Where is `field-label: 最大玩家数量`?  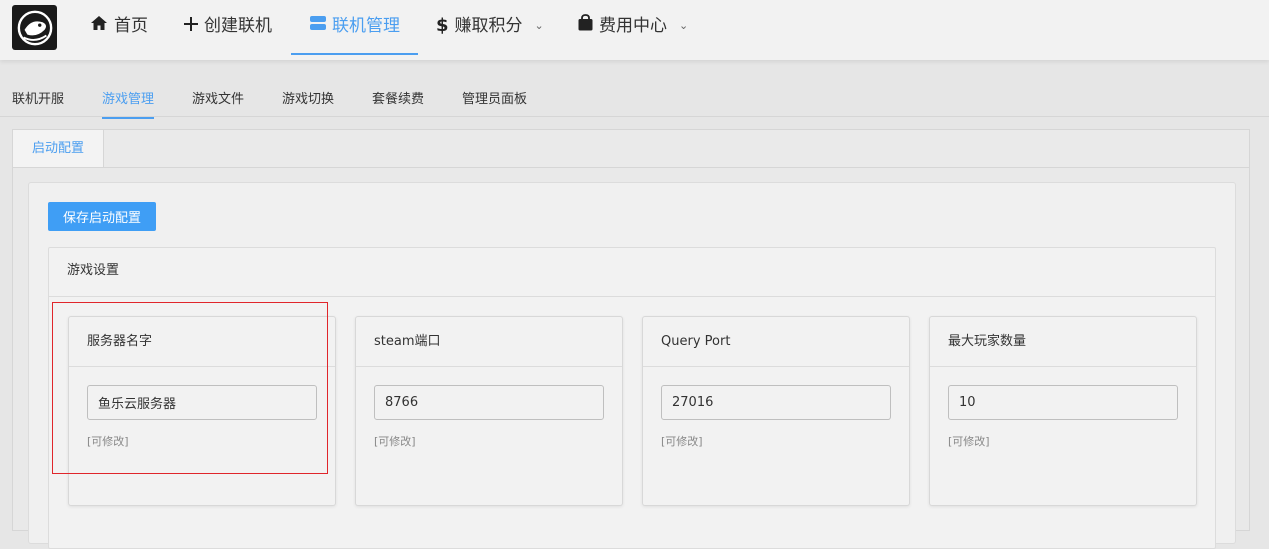
field-label: 最大玩家数量 is located at coordinates (1063, 342).